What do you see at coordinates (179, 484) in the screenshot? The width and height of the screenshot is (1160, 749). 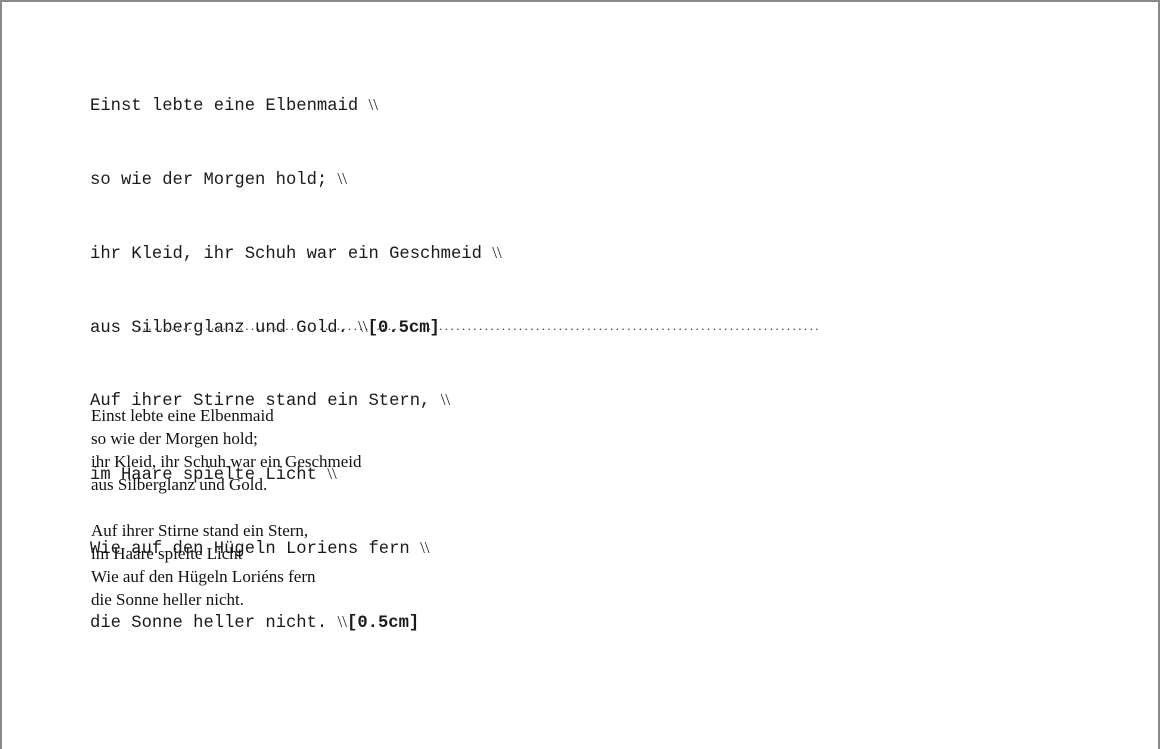 I see `verse-line: aus Silberglanz und Gold.` at bounding box center [179, 484].